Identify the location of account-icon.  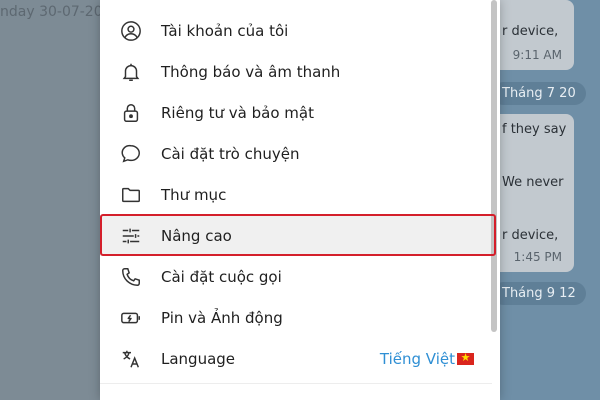
(131, 31).